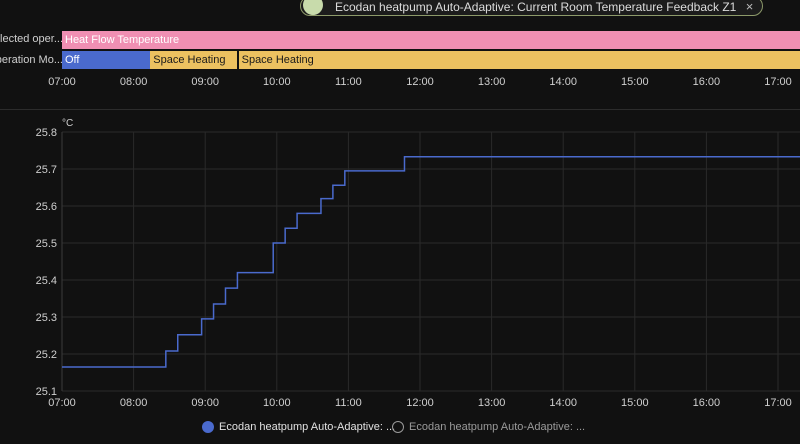  What do you see at coordinates (707, 403) in the screenshot?
I see `x-tick-label: 16:00` at bounding box center [707, 403].